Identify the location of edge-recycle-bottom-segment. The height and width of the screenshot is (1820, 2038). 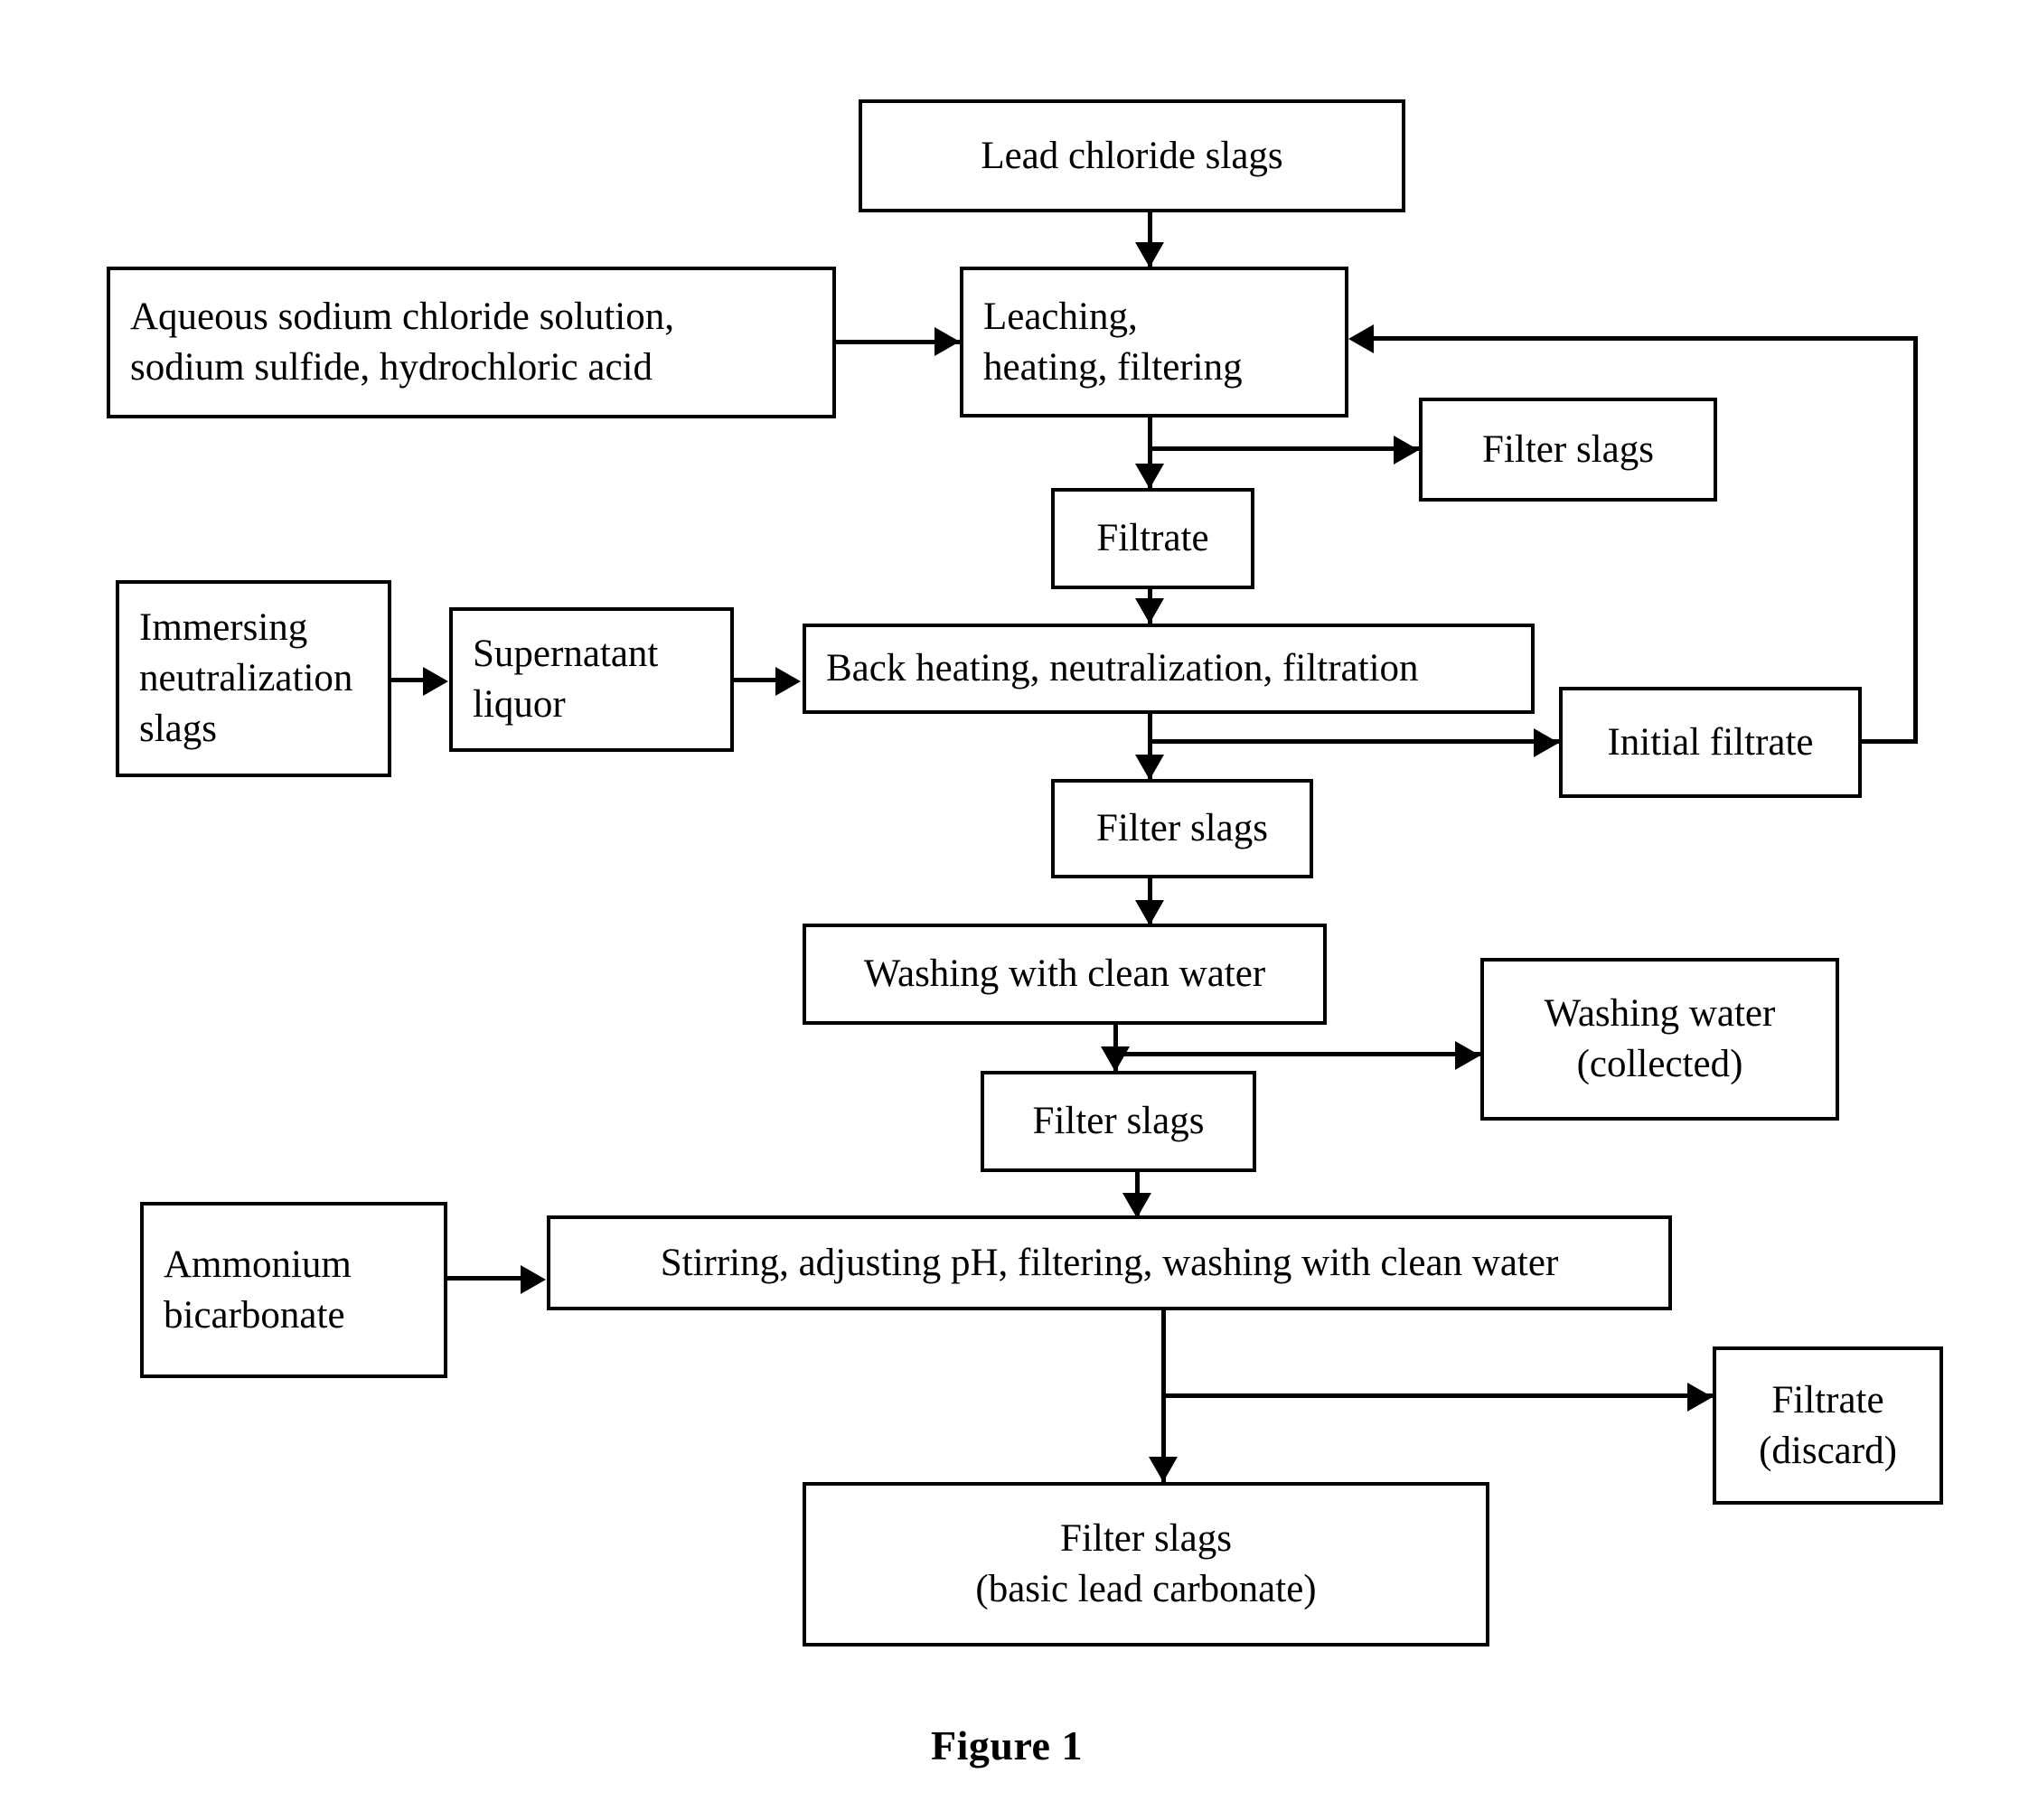
(1890, 741).